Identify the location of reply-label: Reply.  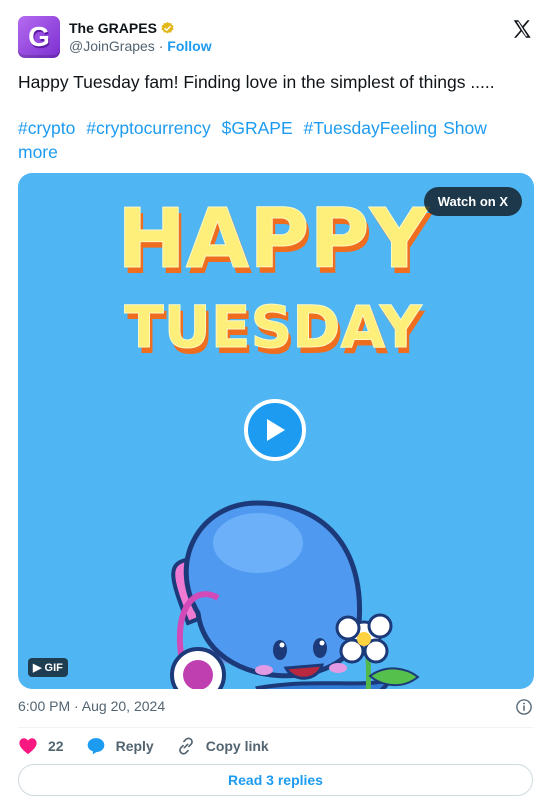
(134, 746).